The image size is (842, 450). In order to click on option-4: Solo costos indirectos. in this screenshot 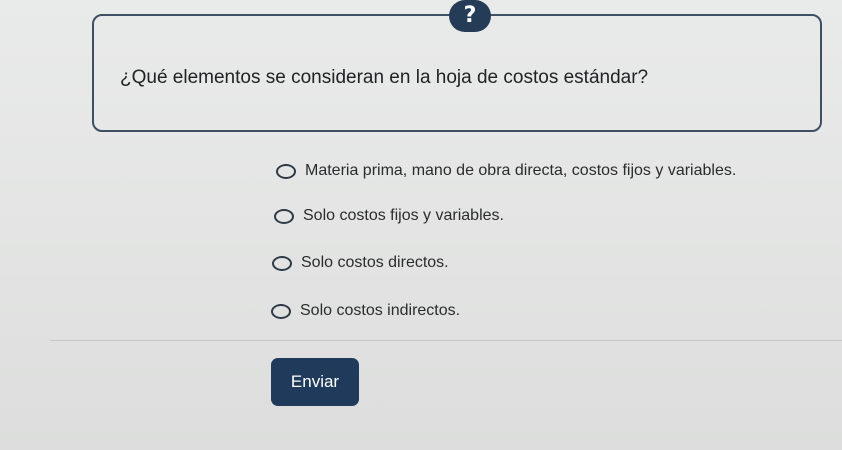, I will do `click(365, 311)`.